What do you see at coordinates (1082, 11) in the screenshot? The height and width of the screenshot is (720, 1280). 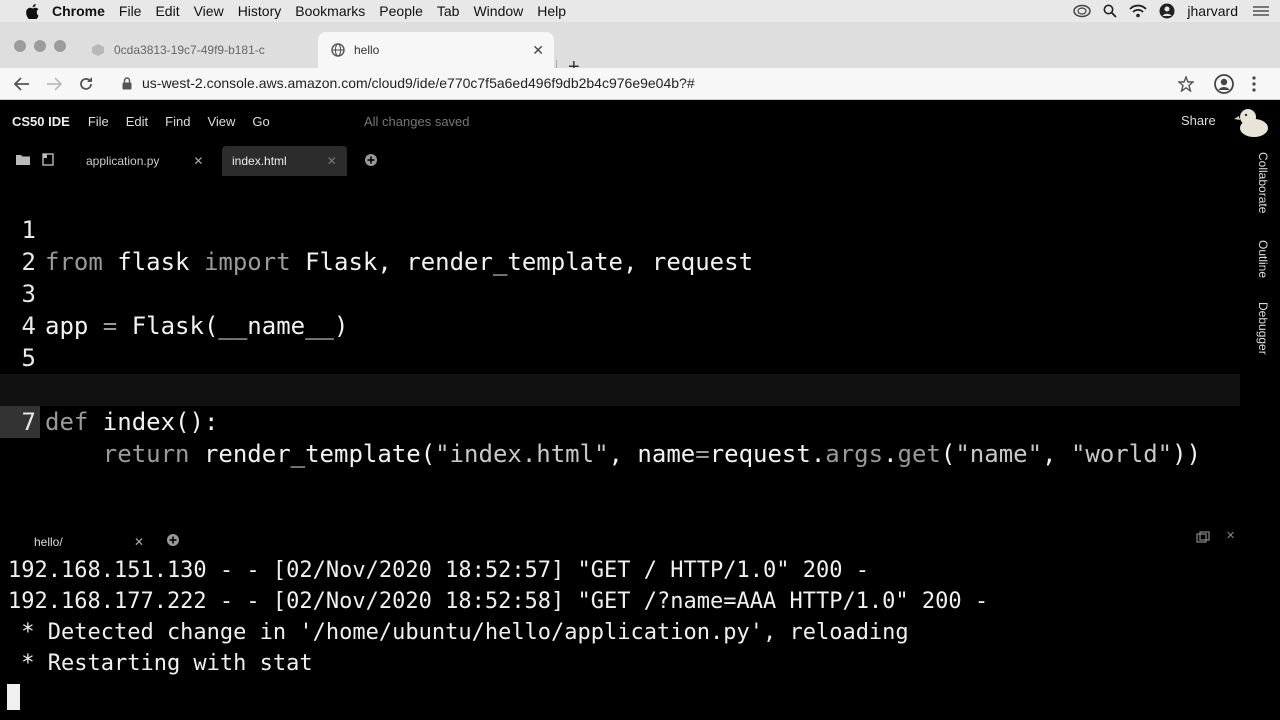 I see `creative-cloud-icon` at bounding box center [1082, 11].